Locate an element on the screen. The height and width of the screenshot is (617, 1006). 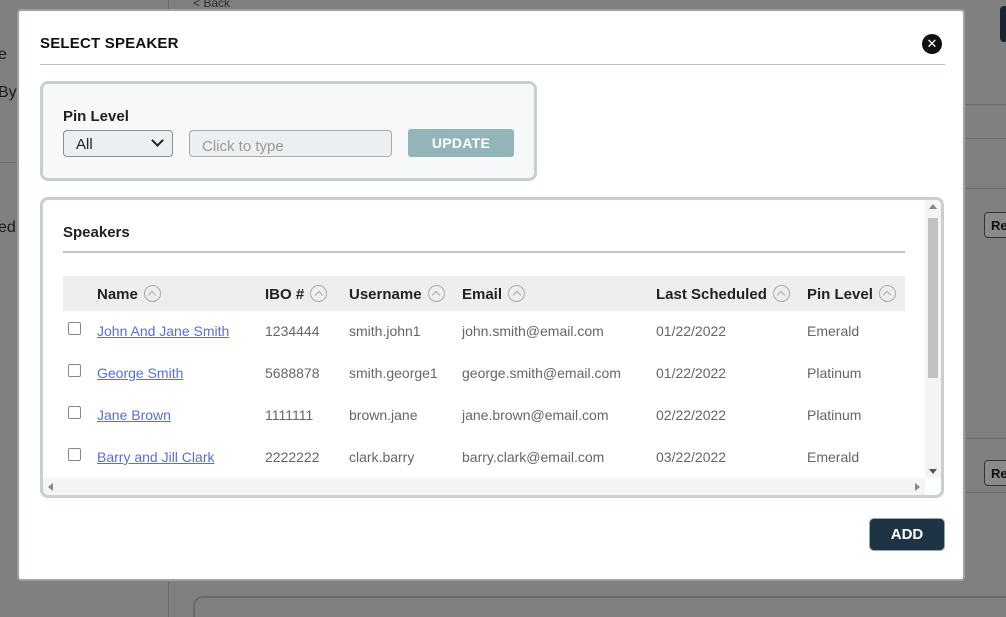
speaker-name-link: Barry and Jill Clark is located at coordinates (155, 457).